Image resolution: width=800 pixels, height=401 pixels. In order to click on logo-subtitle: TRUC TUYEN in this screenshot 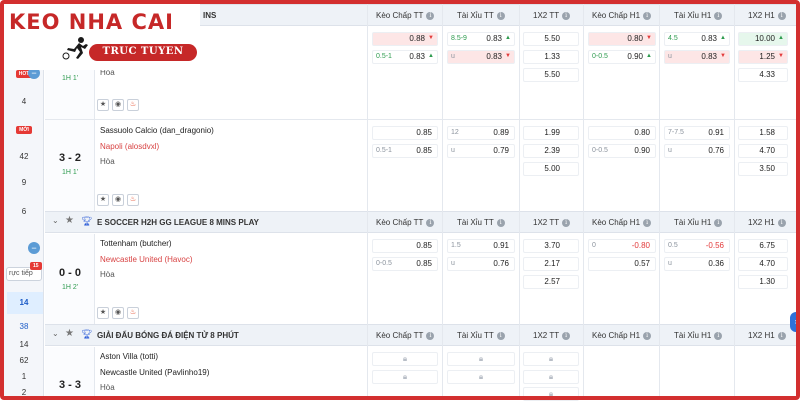, I will do `click(143, 51)`.